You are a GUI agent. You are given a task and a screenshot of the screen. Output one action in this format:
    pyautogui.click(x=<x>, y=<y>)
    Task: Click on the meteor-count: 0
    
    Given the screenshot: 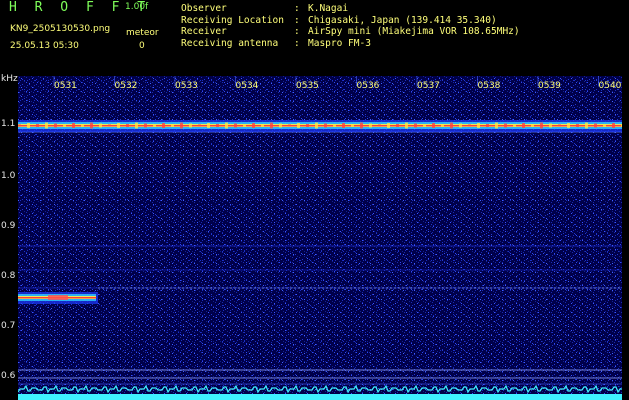 What is the action you would take?
    pyautogui.click(x=142, y=46)
    